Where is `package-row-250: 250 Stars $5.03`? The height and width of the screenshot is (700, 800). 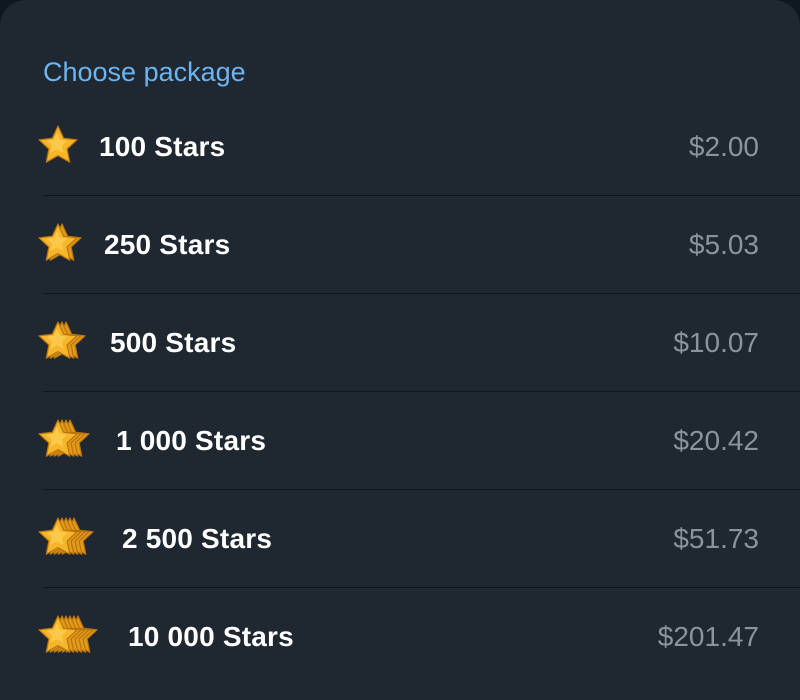 package-row-250: 250 Stars $5.03 is located at coordinates (400, 245).